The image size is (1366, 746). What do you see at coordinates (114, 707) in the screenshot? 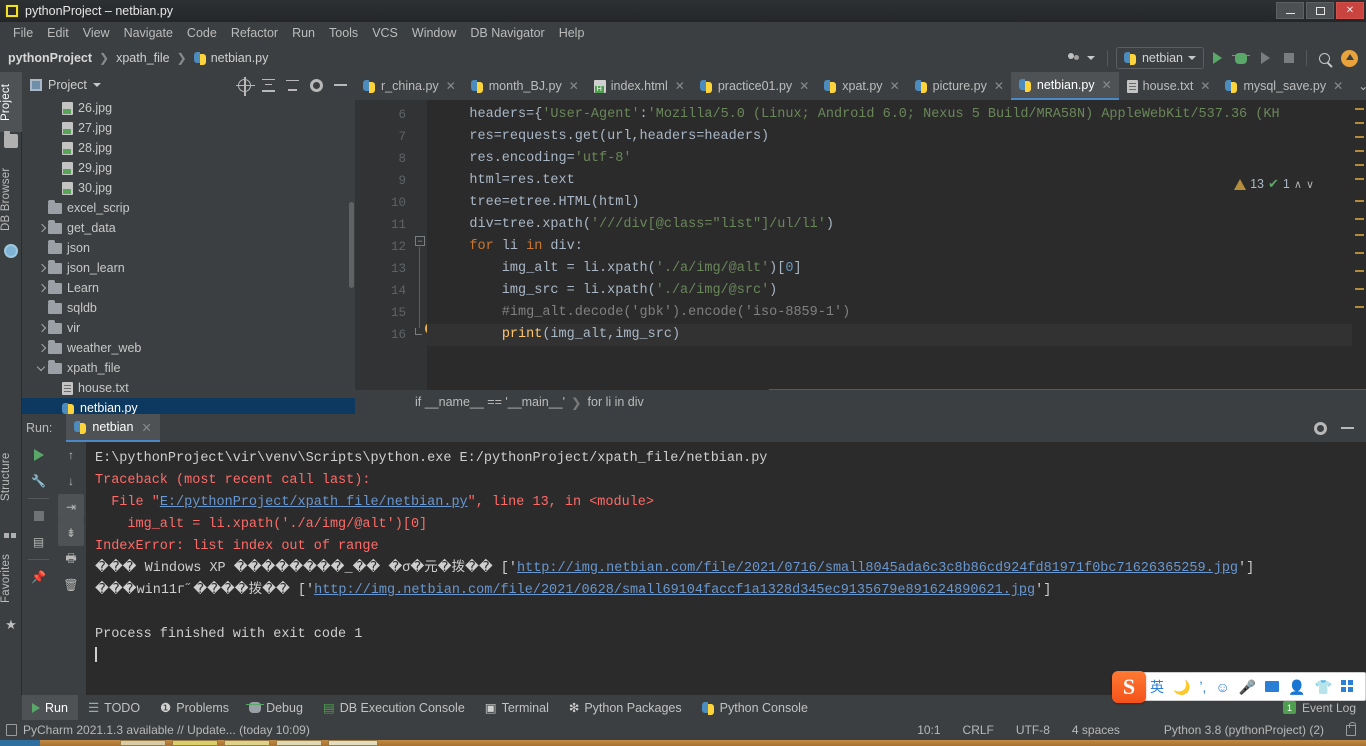
I see `bottom-tab-todo: ☰ TODO` at bounding box center [114, 707].